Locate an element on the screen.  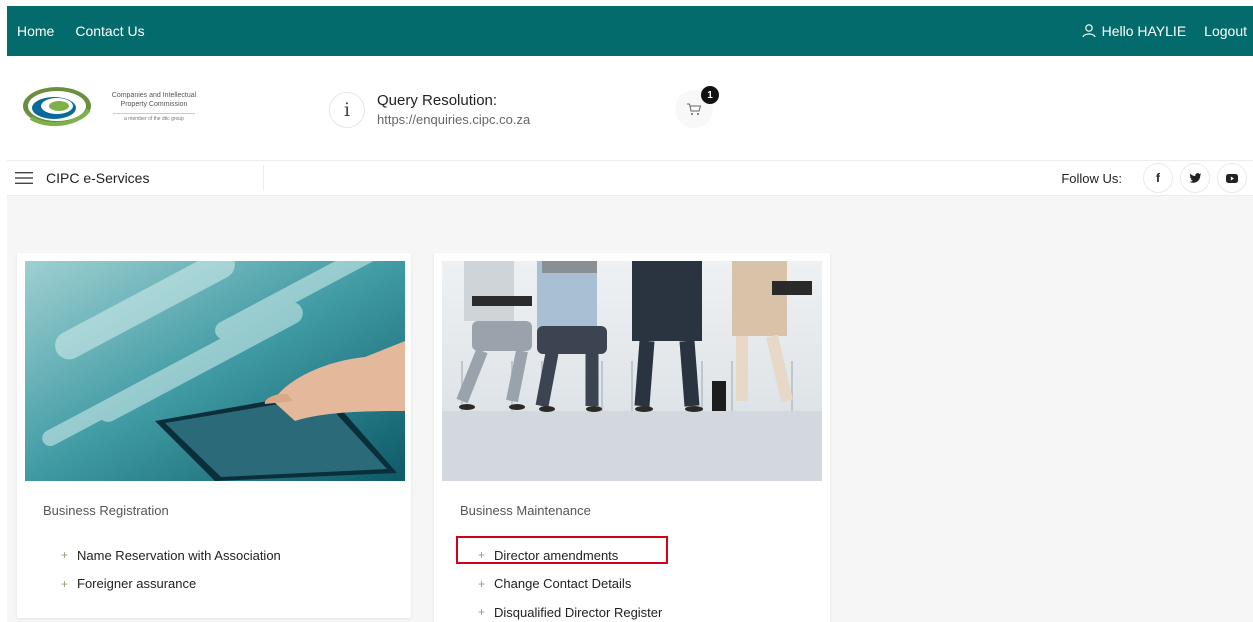
card-title: Business Maintenance is located at coordinates (525, 510).